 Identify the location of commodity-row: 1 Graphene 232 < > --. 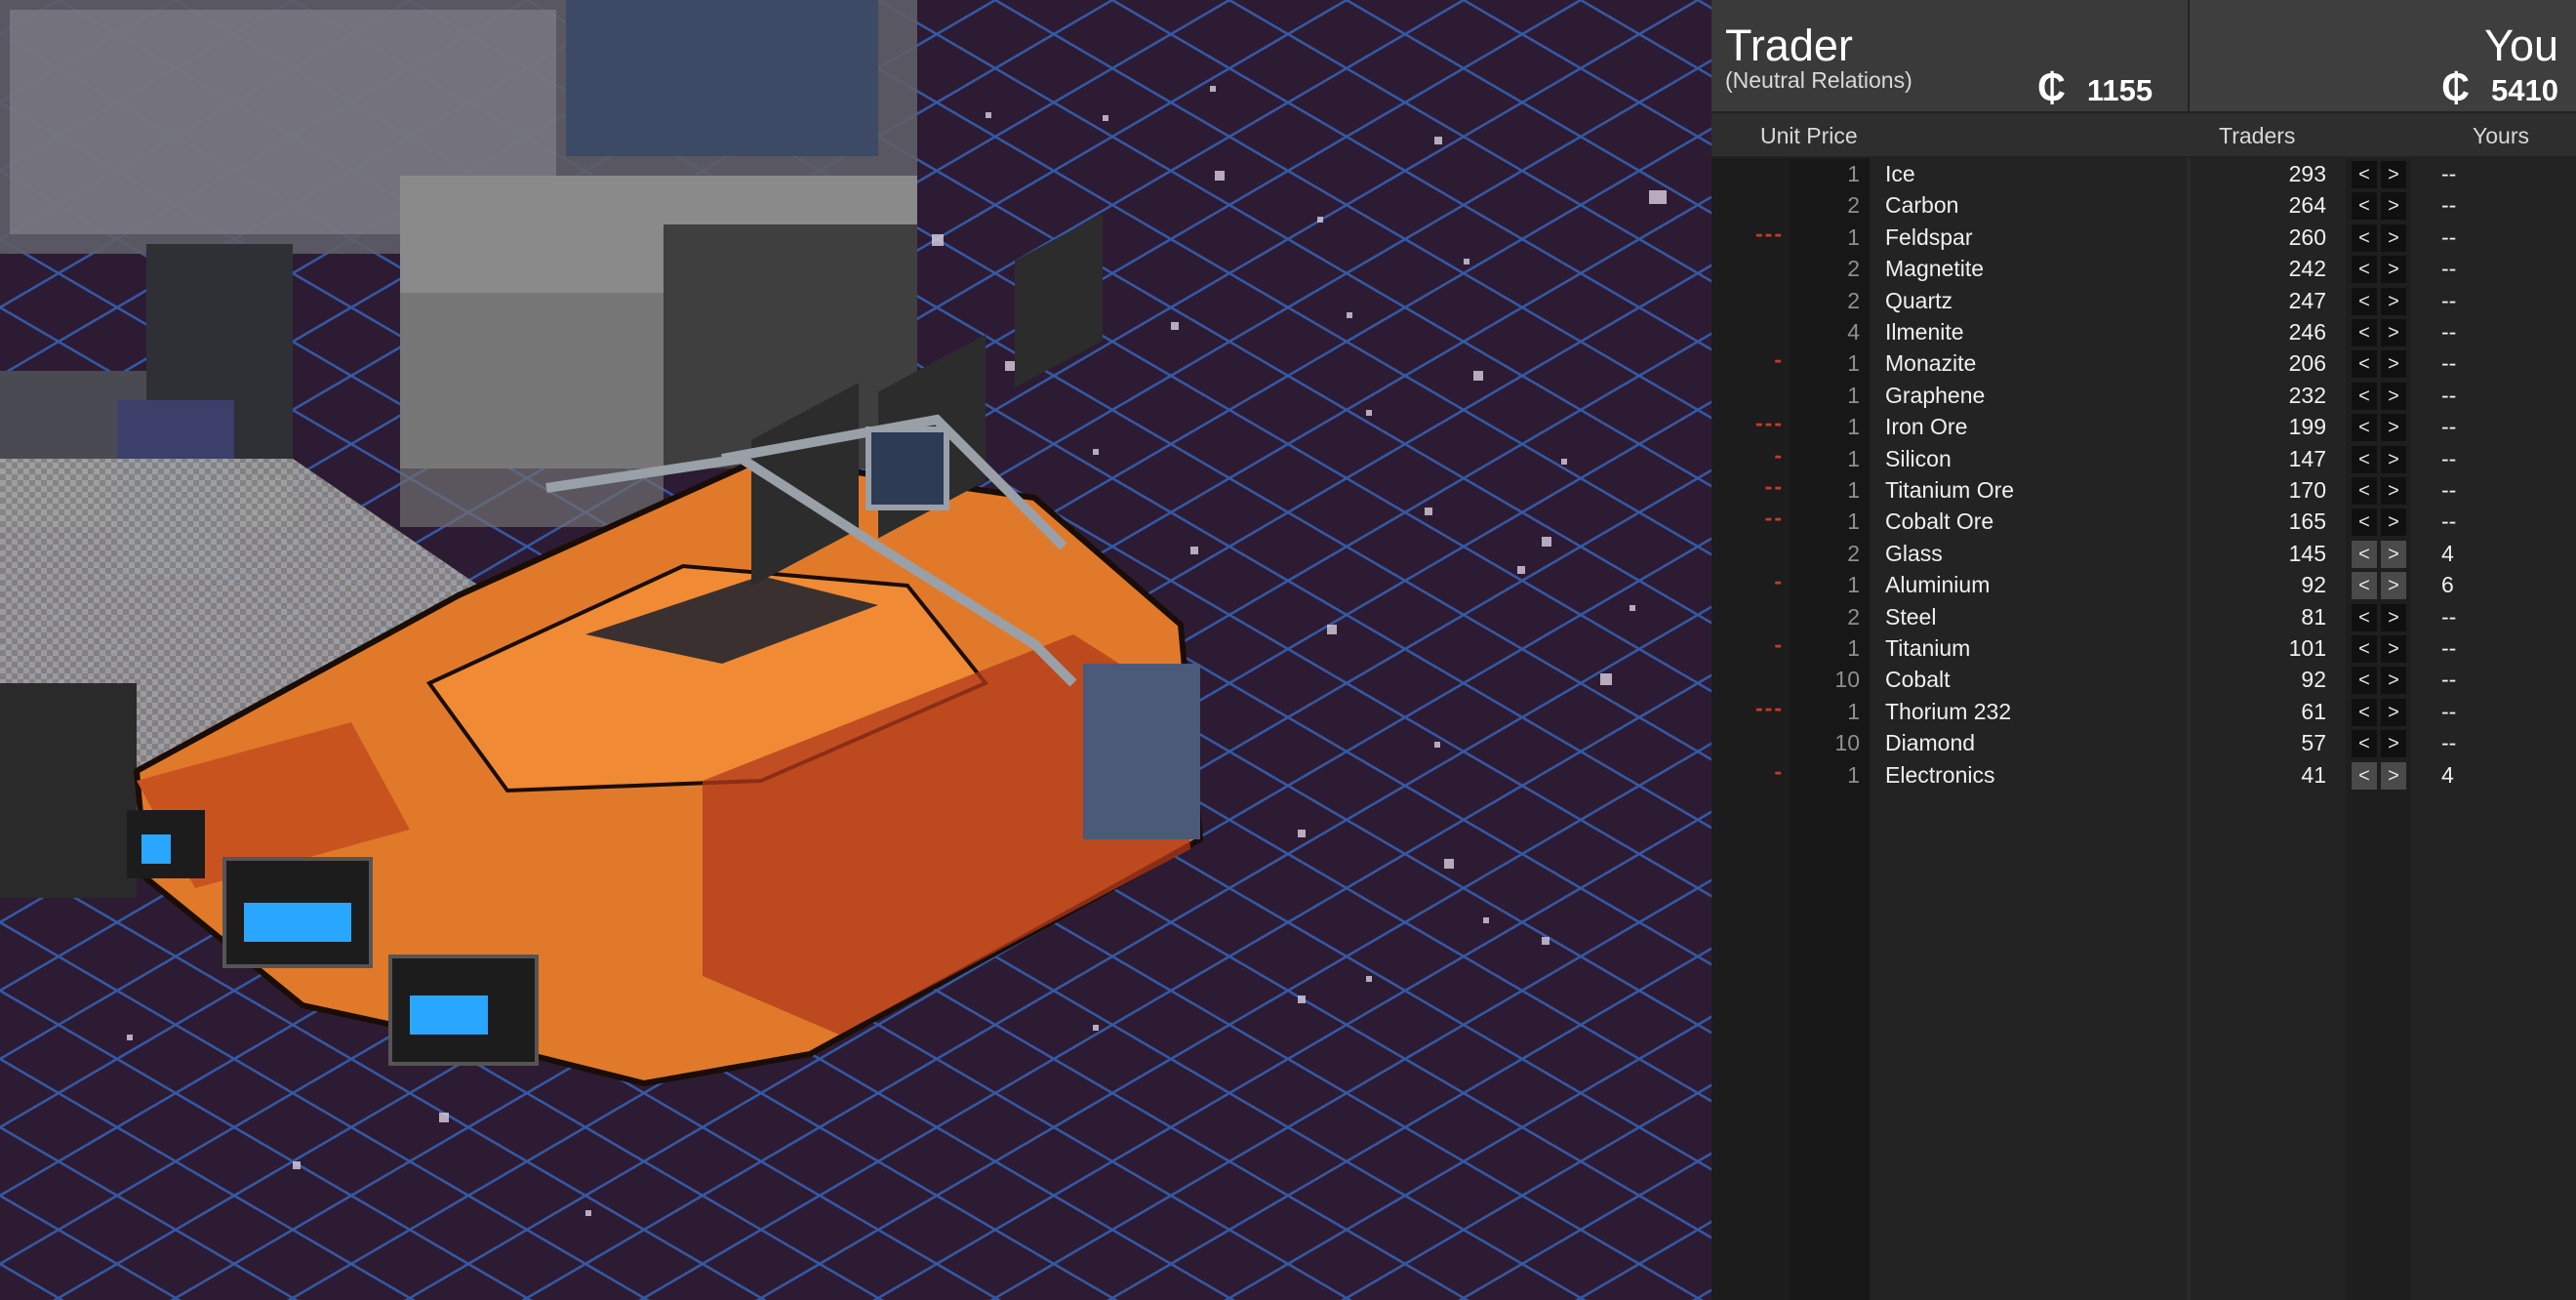
(2143, 397).